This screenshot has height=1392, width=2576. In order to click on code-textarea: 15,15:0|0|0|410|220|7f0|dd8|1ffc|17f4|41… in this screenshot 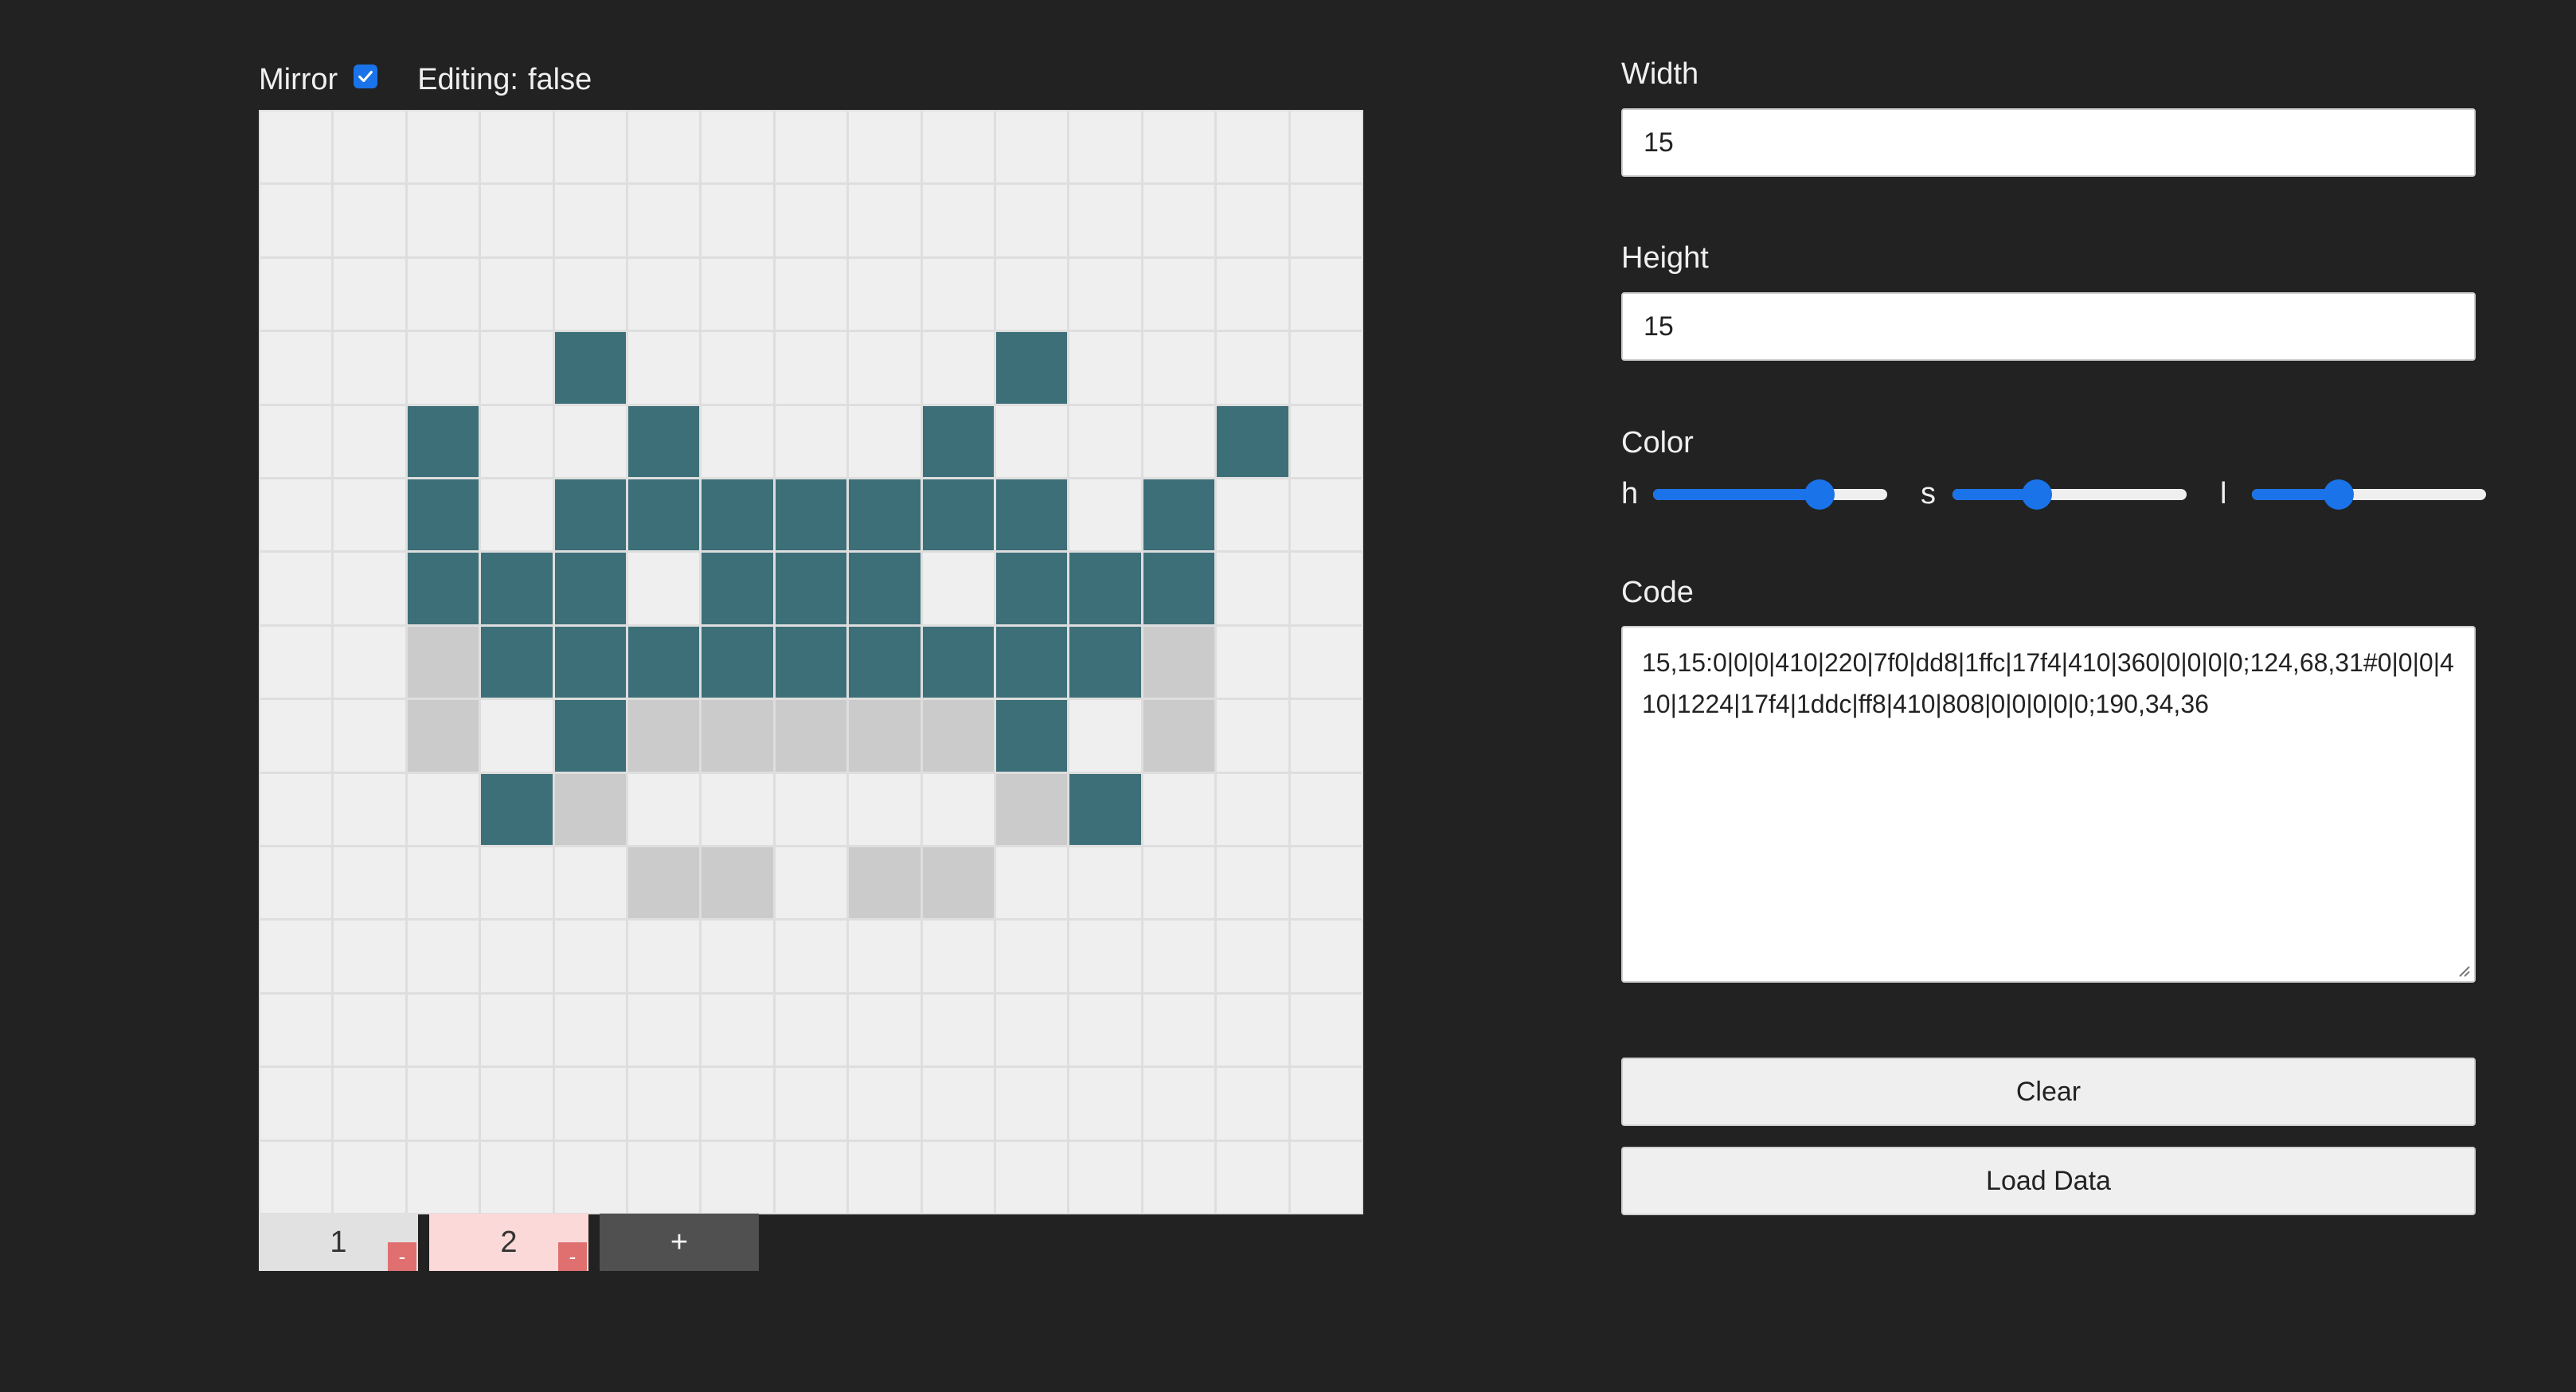, I will do `click(2048, 804)`.